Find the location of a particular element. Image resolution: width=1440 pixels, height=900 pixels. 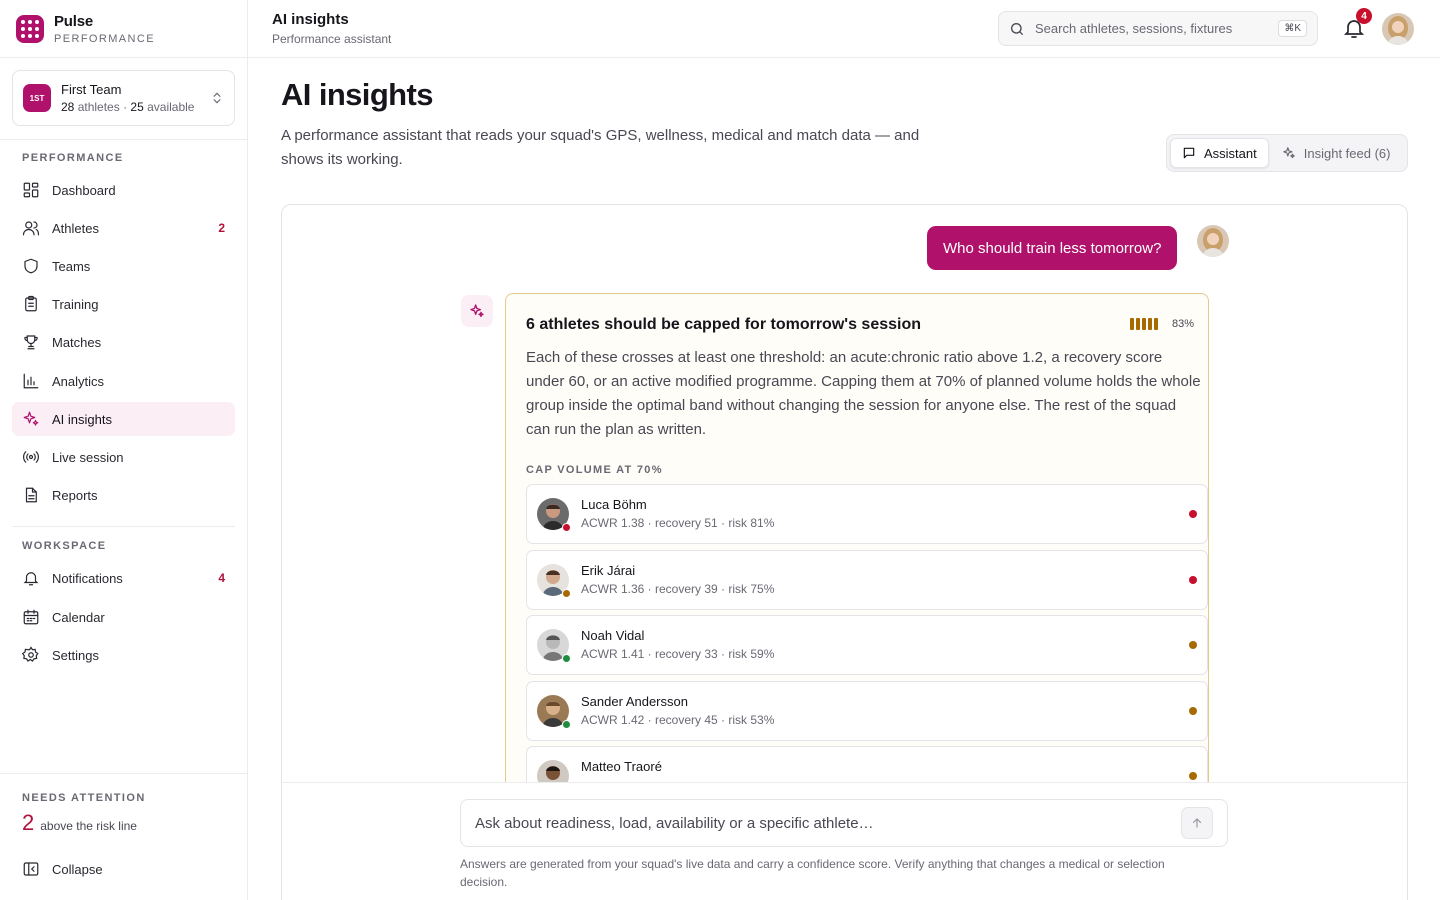

sidebar-item-label: Teams is located at coordinates (71, 266).